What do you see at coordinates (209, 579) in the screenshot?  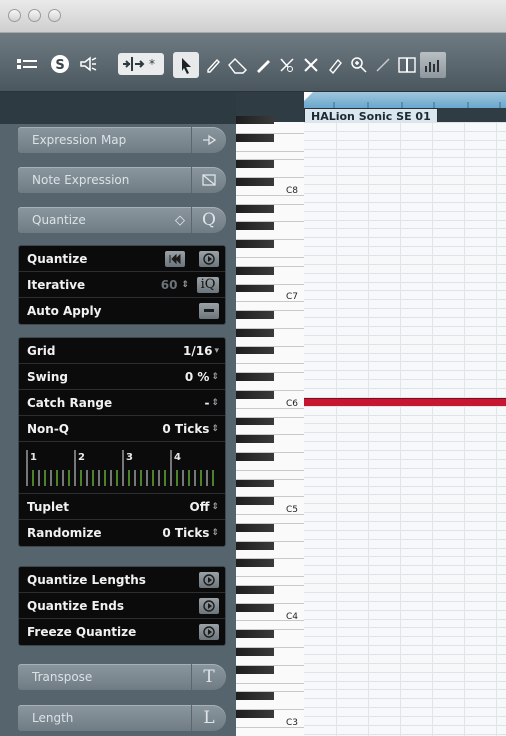 I see `quantize-lengths-button` at bounding box center [209, 579].